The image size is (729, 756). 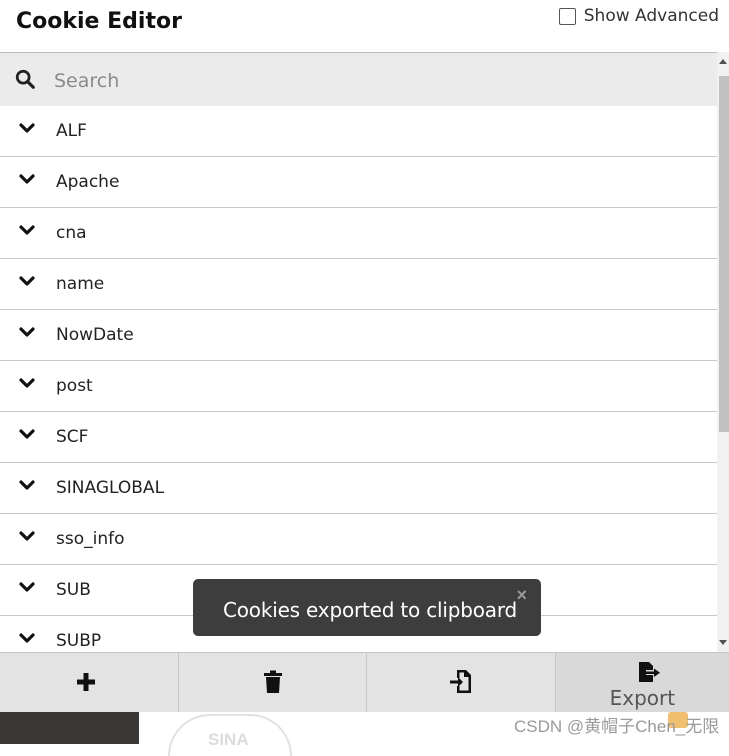 What do you see at coordinates (88, 182) in the screenshot?
I see `cookie-name: Apache` at bounding box center [88, 182].